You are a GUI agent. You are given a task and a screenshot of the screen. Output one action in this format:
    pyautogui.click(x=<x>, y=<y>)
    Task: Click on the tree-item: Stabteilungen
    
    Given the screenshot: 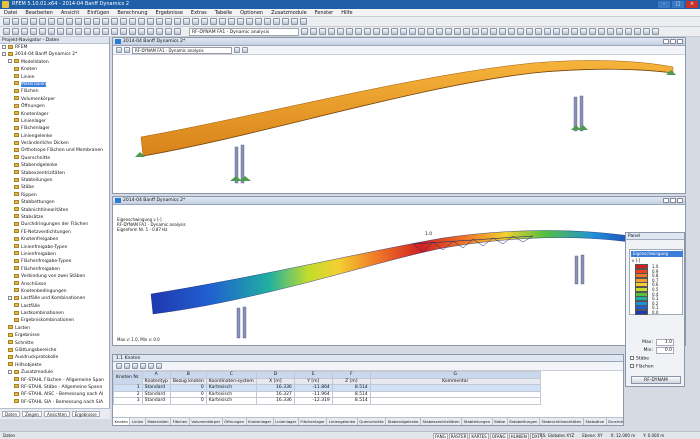 What is the action you would take?
    pyautogui.click(x=54, y=180)
    